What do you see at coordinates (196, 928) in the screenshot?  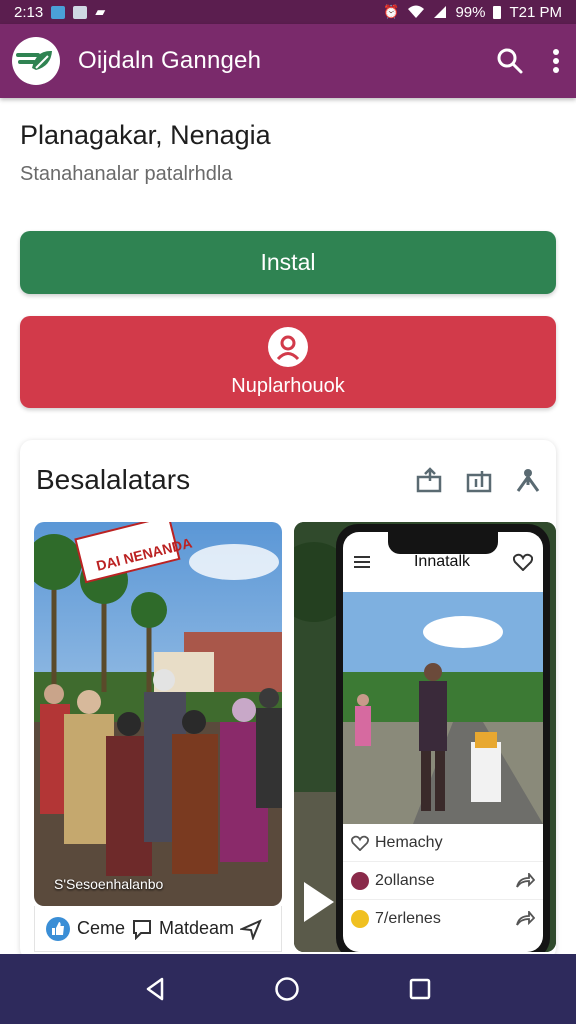 I see `comment-label: Matdeam` at bounding box center [196, 928].